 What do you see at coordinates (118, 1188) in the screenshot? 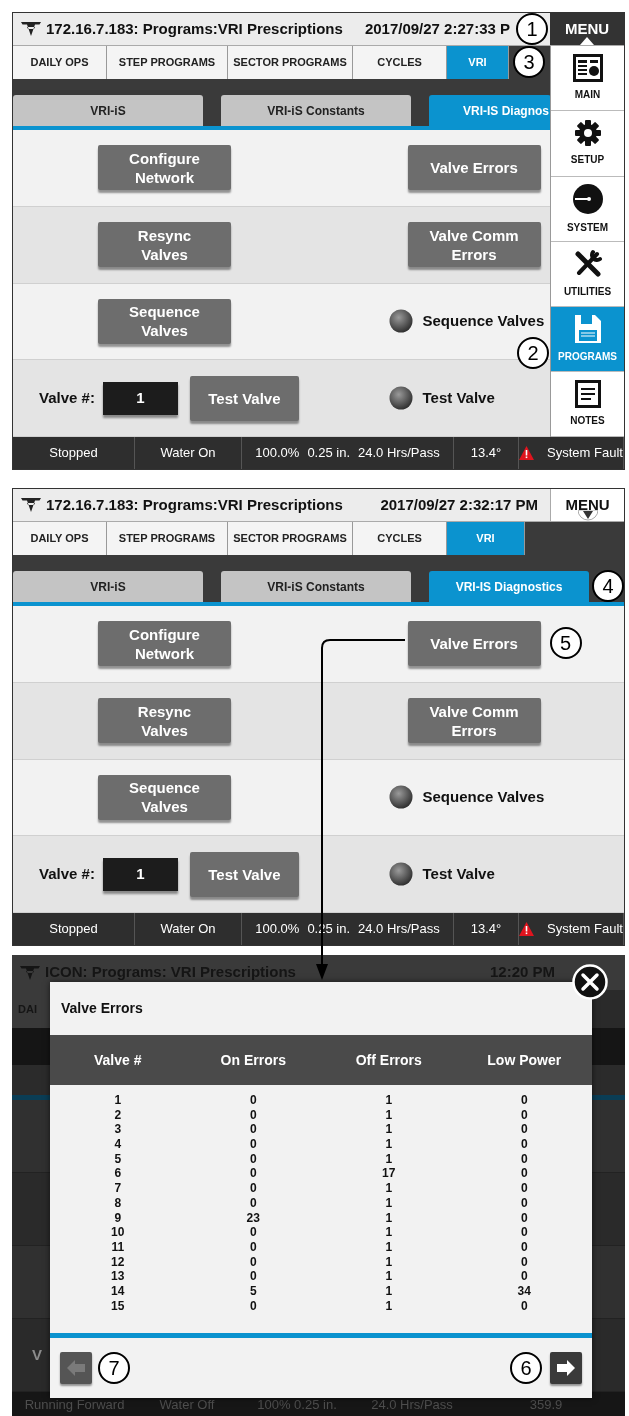
I see `table-cell: 7` at bounding box center [118, 1188].